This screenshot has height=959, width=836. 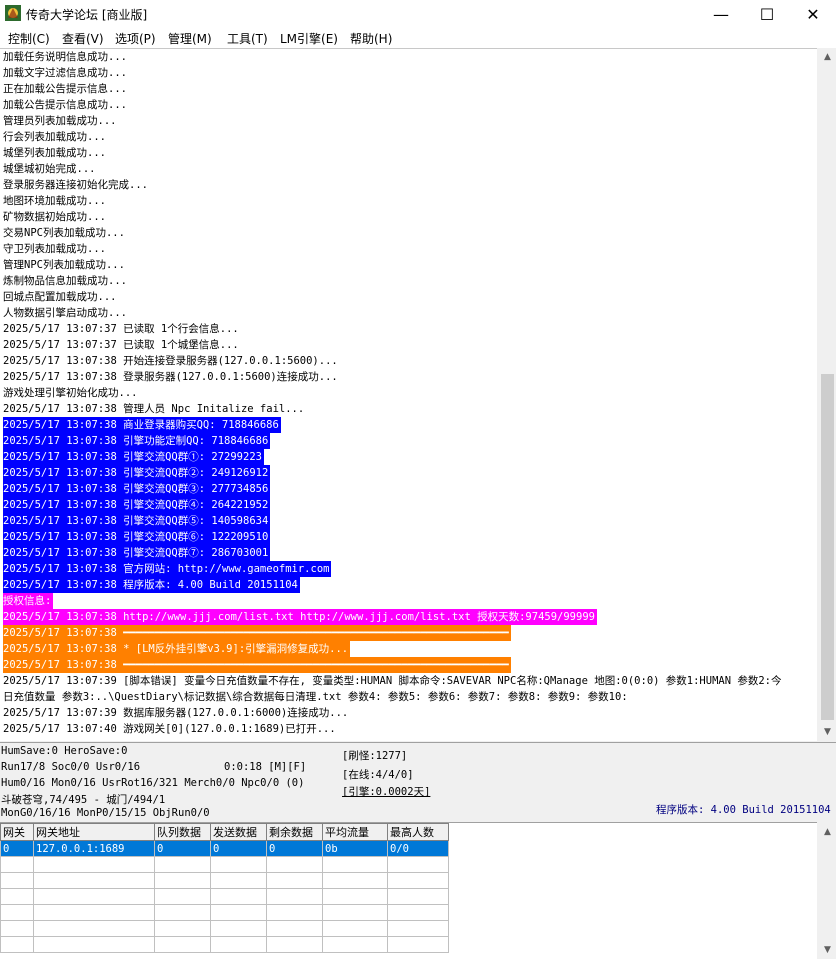 I want to click on cell-queue: 0, so click(x=182, y=848).